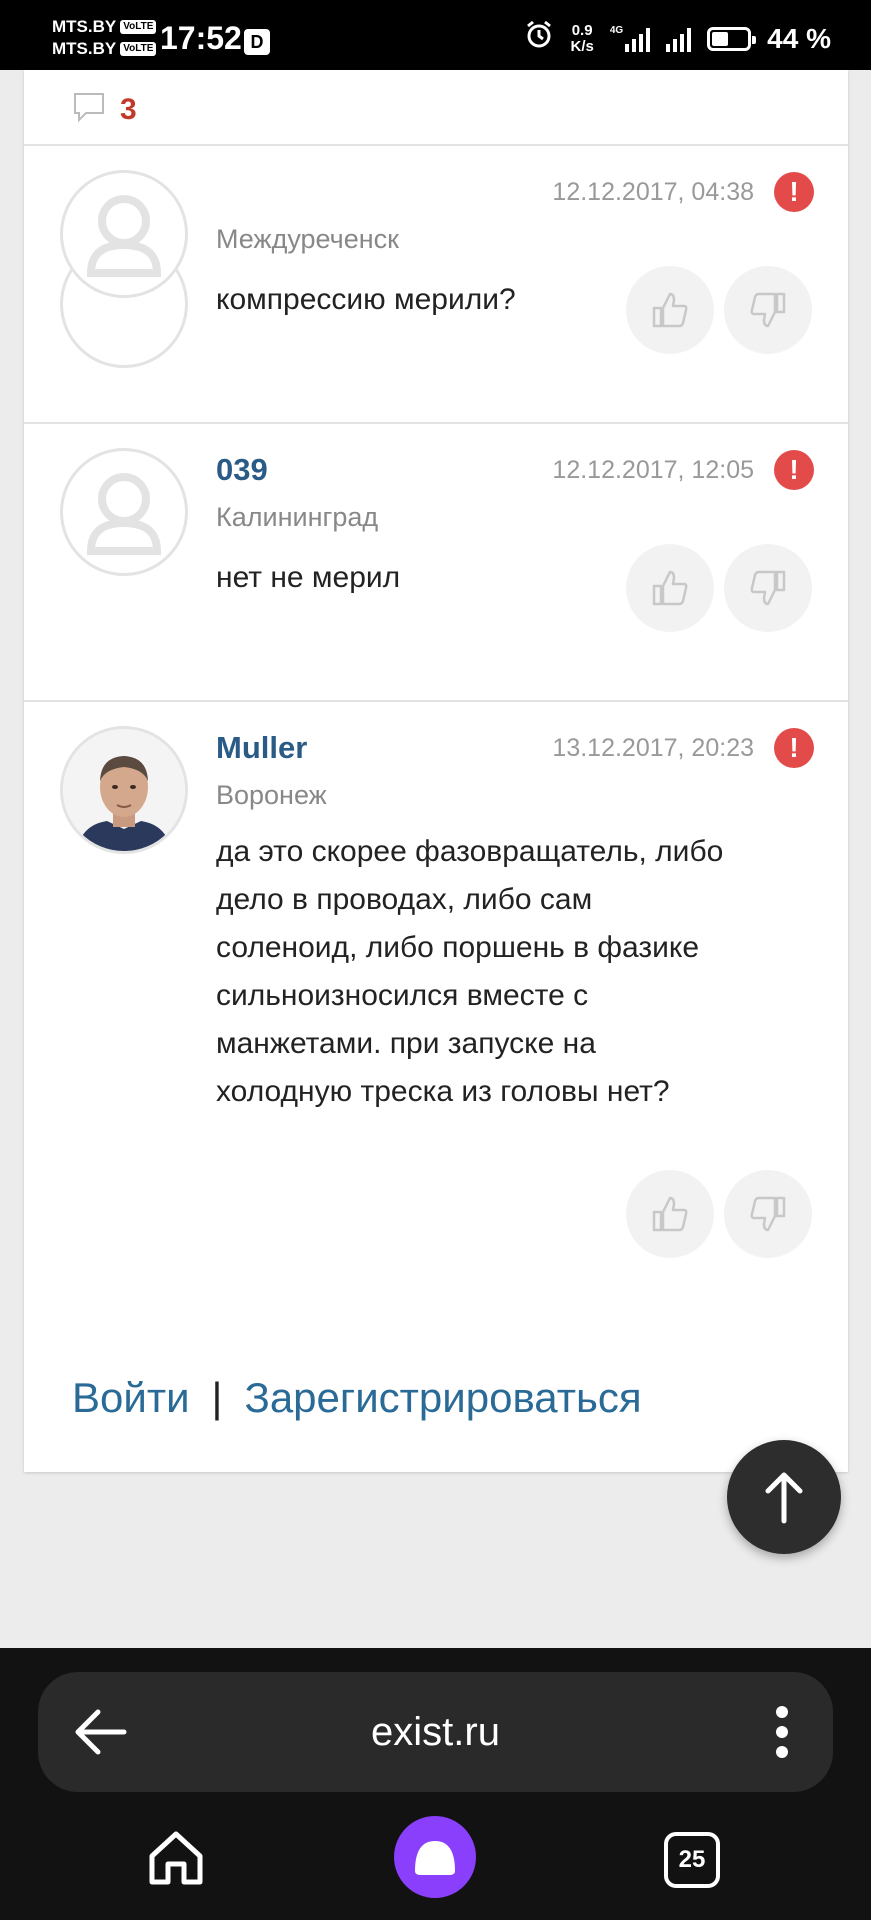 This screenshot has width=871, height=1920. I want to click on address-bar: exist.ru, so click(435, 1732).